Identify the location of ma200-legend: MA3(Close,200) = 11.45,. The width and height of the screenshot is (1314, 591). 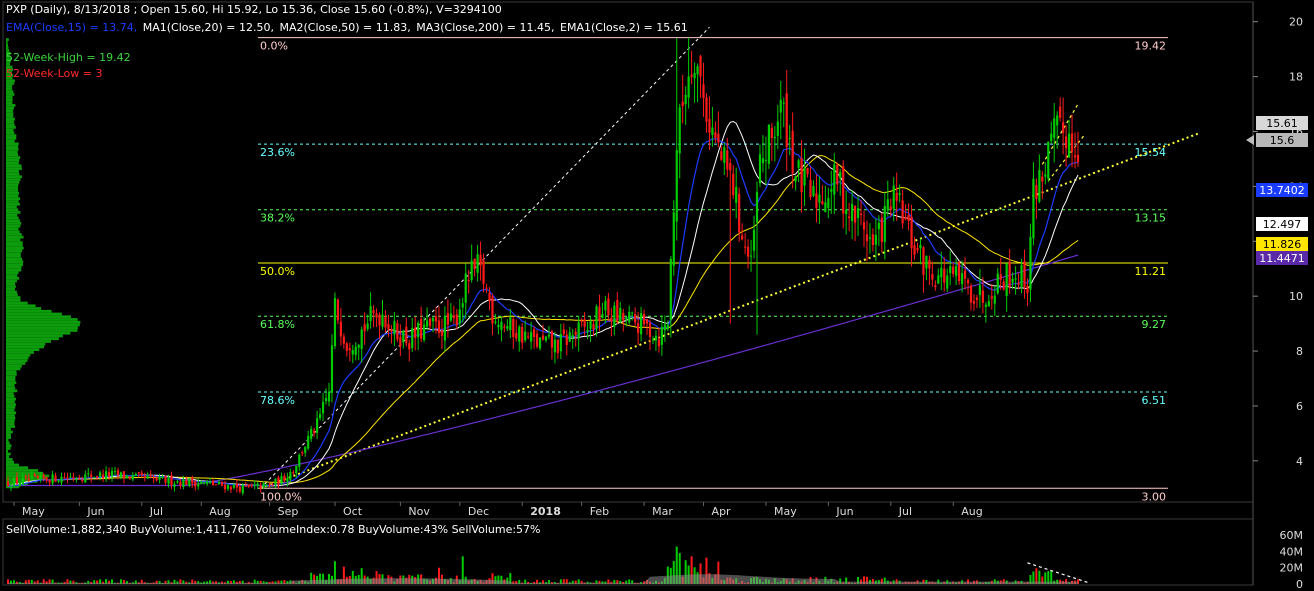
(485, 27).